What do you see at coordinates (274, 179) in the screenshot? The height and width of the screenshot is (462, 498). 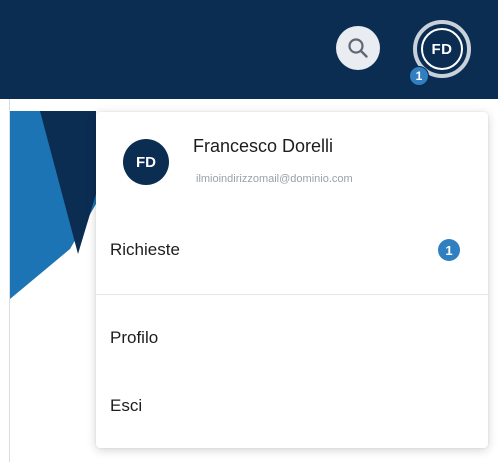 I see `user-email: ilmioindirizzomail@dominio.com` at bounding box center [274, 179].